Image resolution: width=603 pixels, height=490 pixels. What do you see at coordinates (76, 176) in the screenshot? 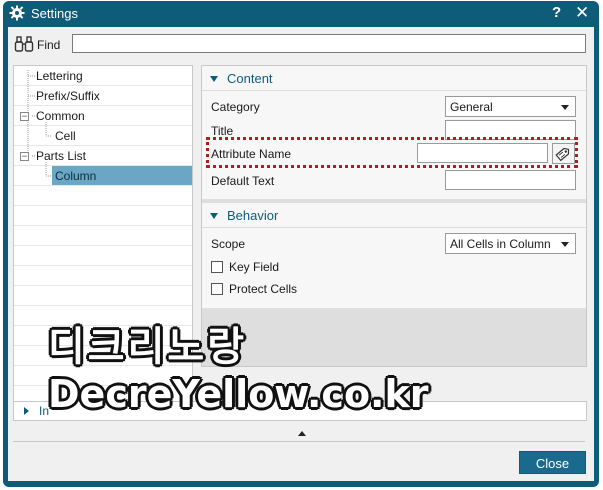
I see `tree-item-label: Column` at bounding box center [76, 176].